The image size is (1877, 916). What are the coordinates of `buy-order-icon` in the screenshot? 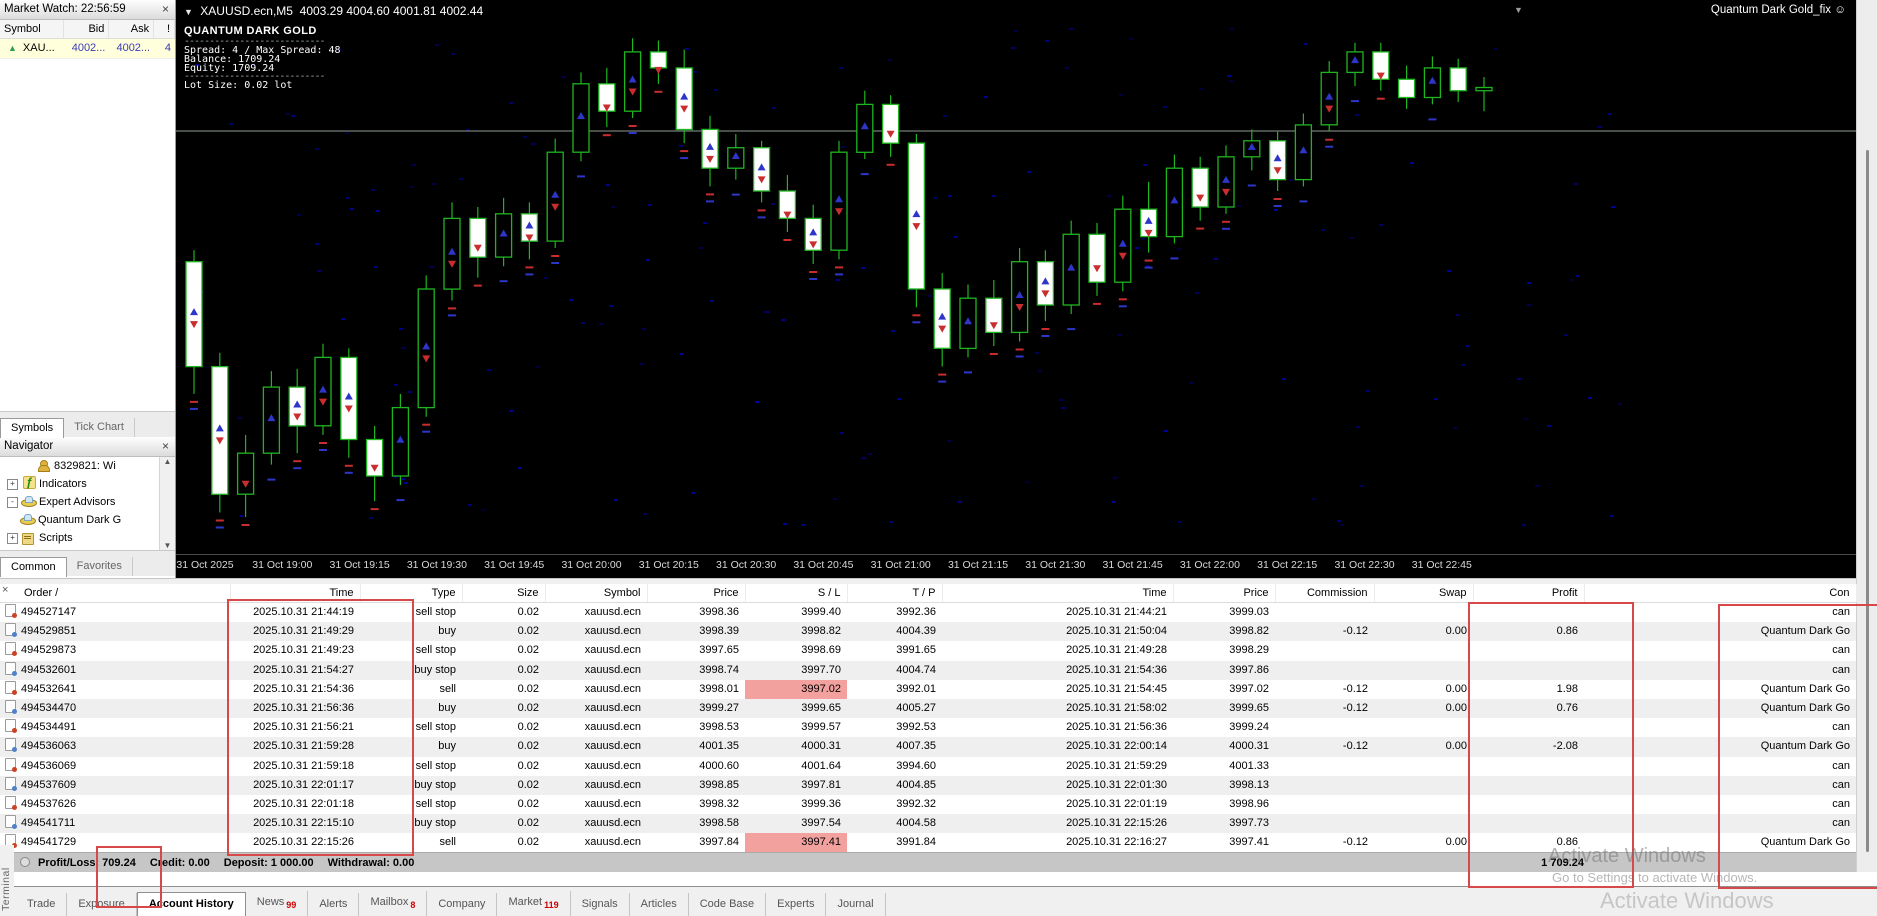 It's located at (11, 783).